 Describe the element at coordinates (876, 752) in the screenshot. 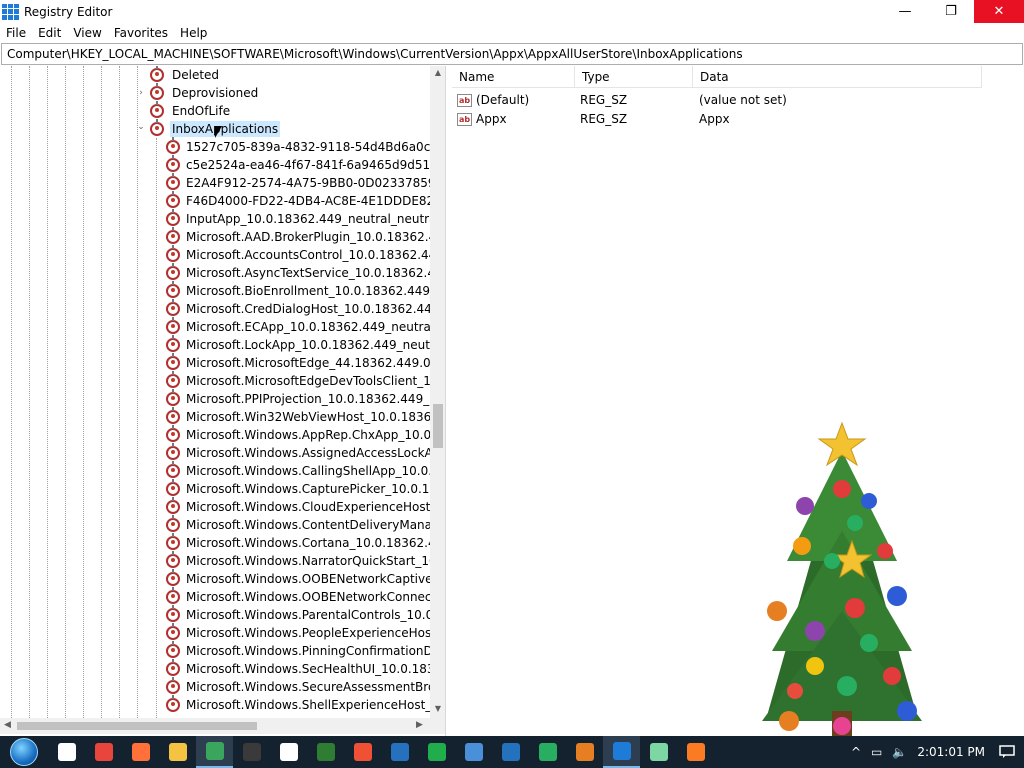

I see `network-icon: ▭` at that location.